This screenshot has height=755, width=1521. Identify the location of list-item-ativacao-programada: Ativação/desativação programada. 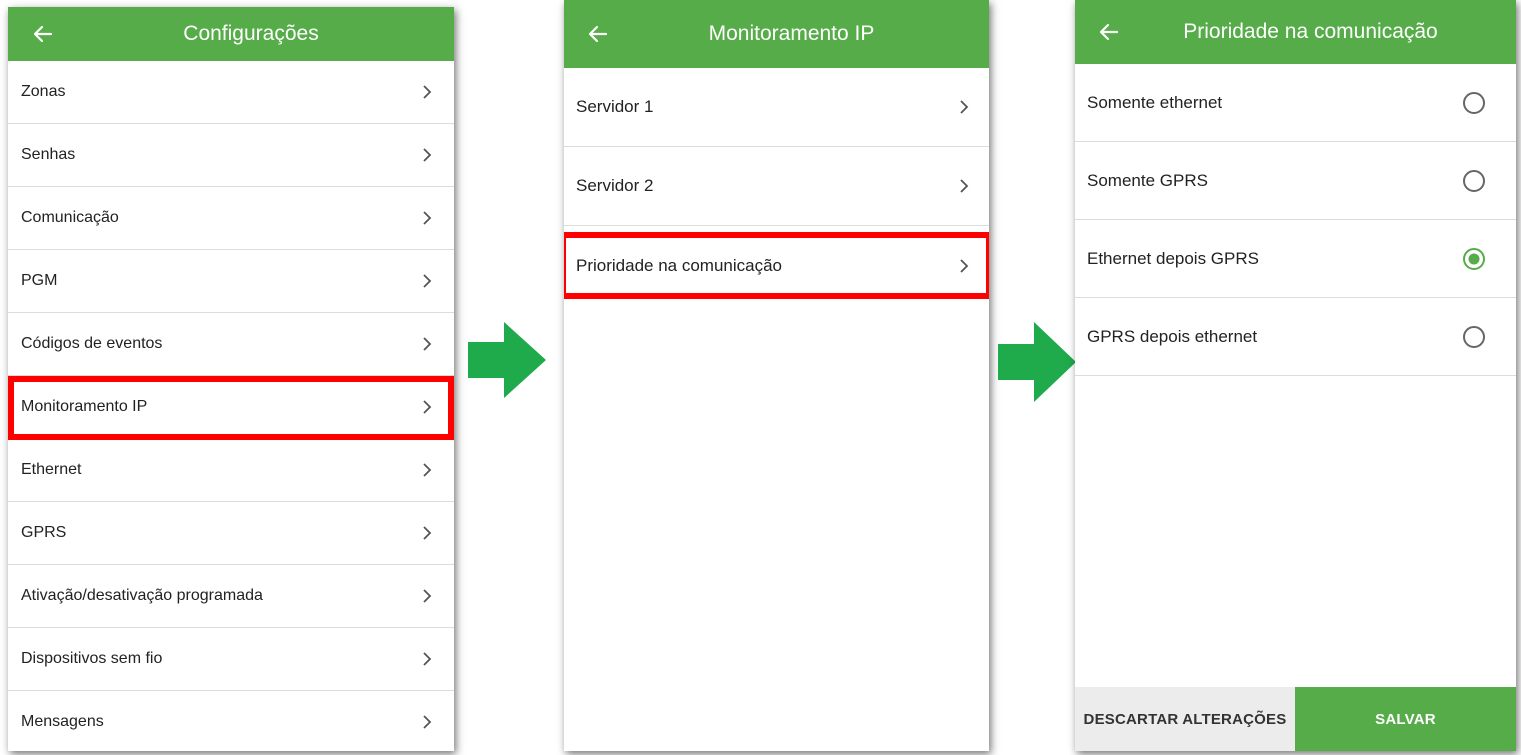
(231, 596).